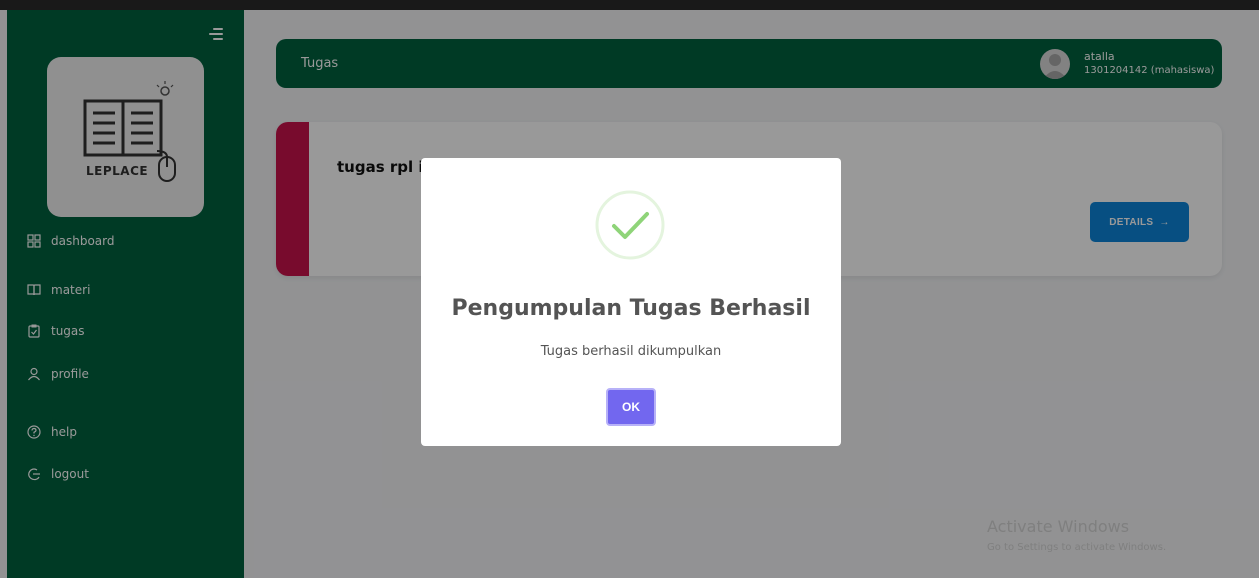  Describe the element at coordinates (630, 225) in the screenshot. I see `success-check-icon` at that location.